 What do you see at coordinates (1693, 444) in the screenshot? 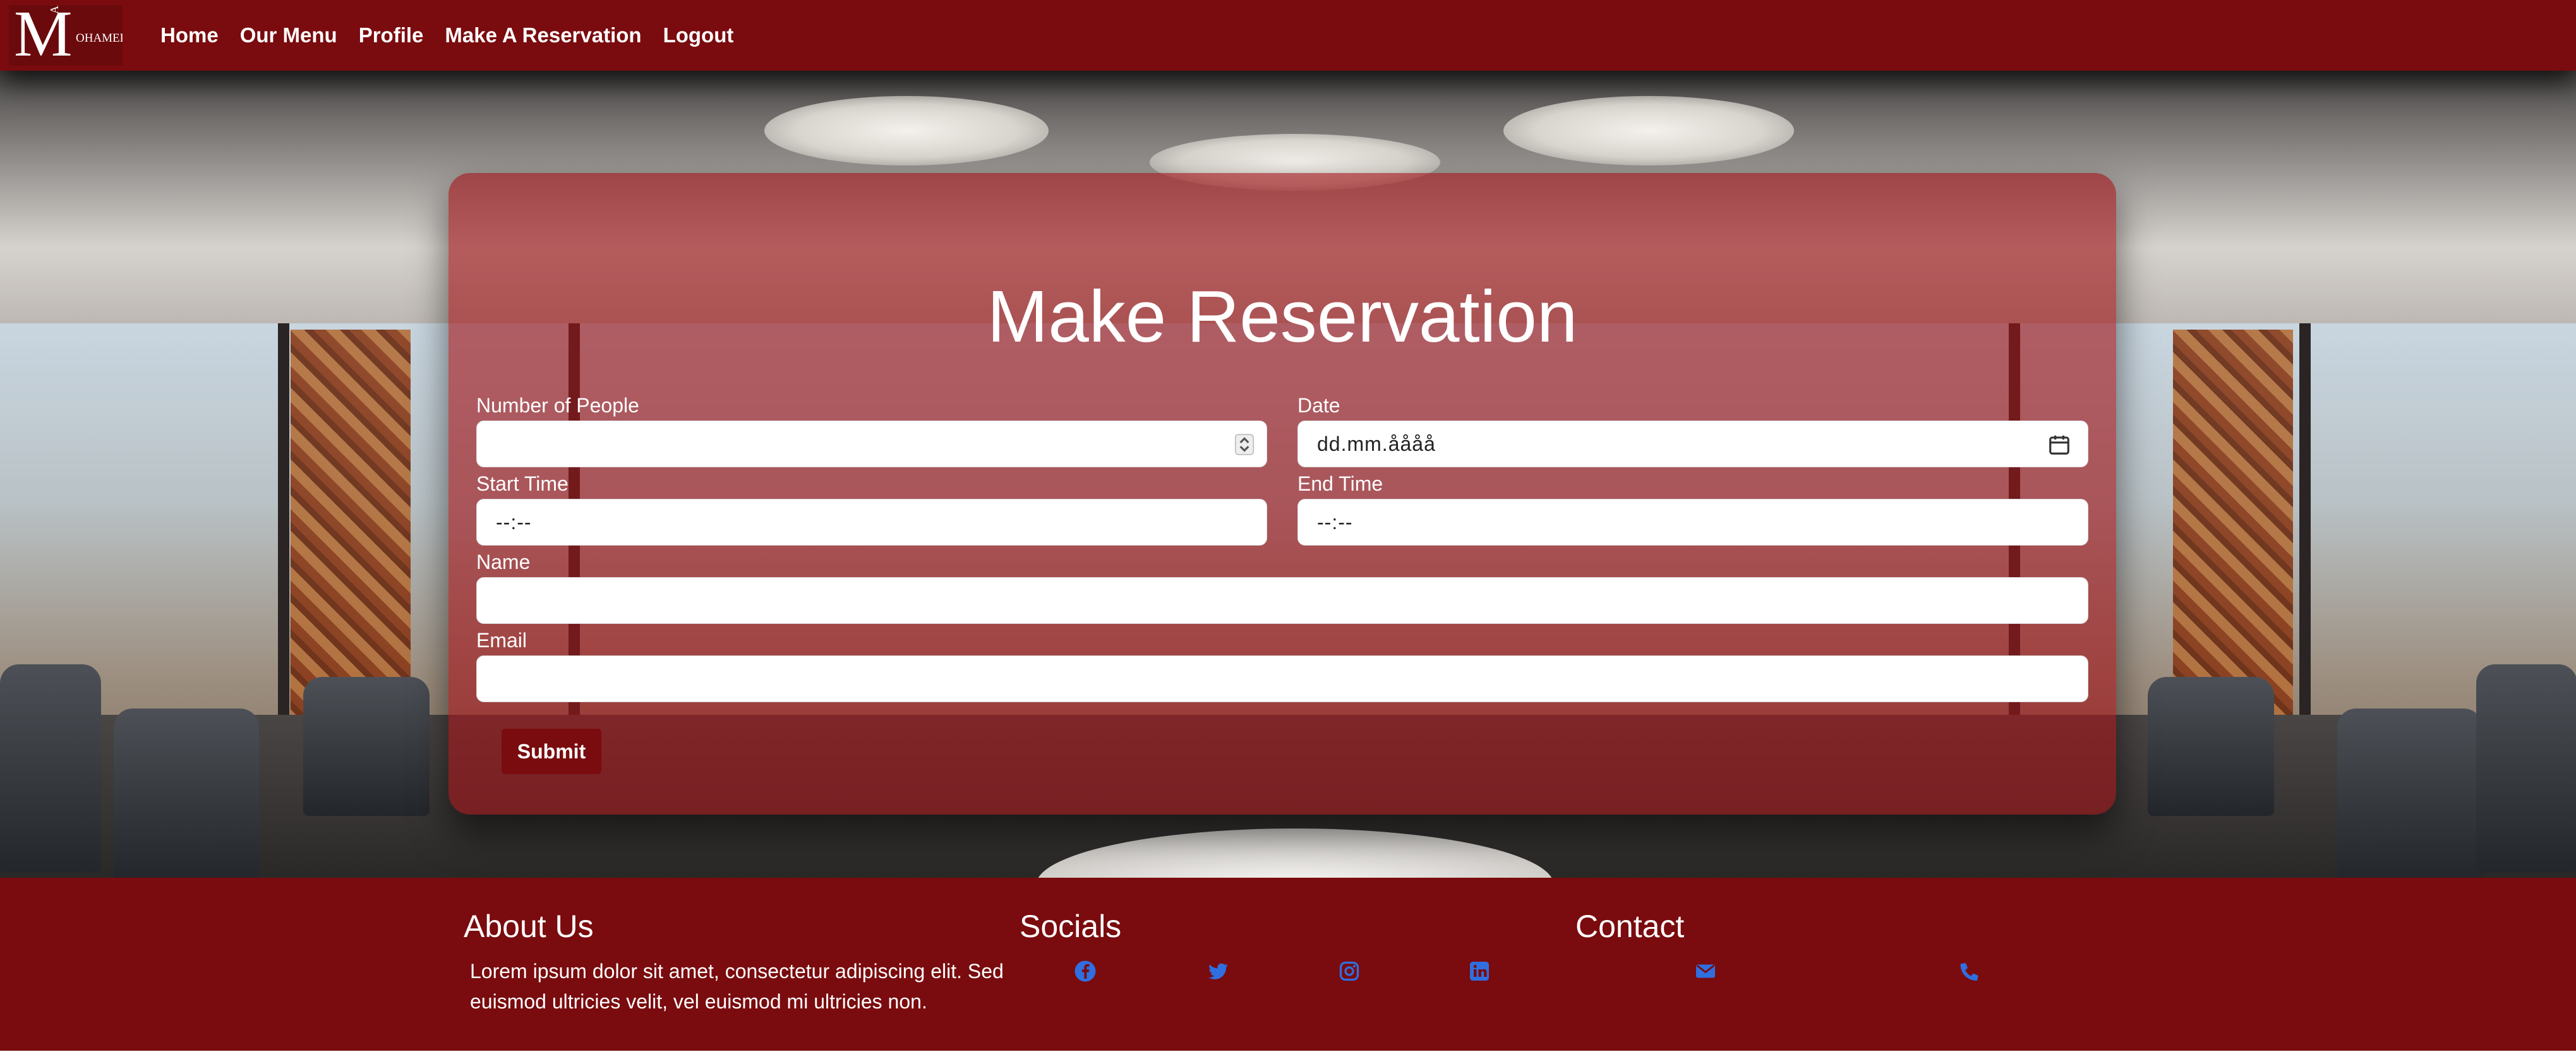
I see `date-input: dd.mm.åååå` at bounding box center [1693, 444].